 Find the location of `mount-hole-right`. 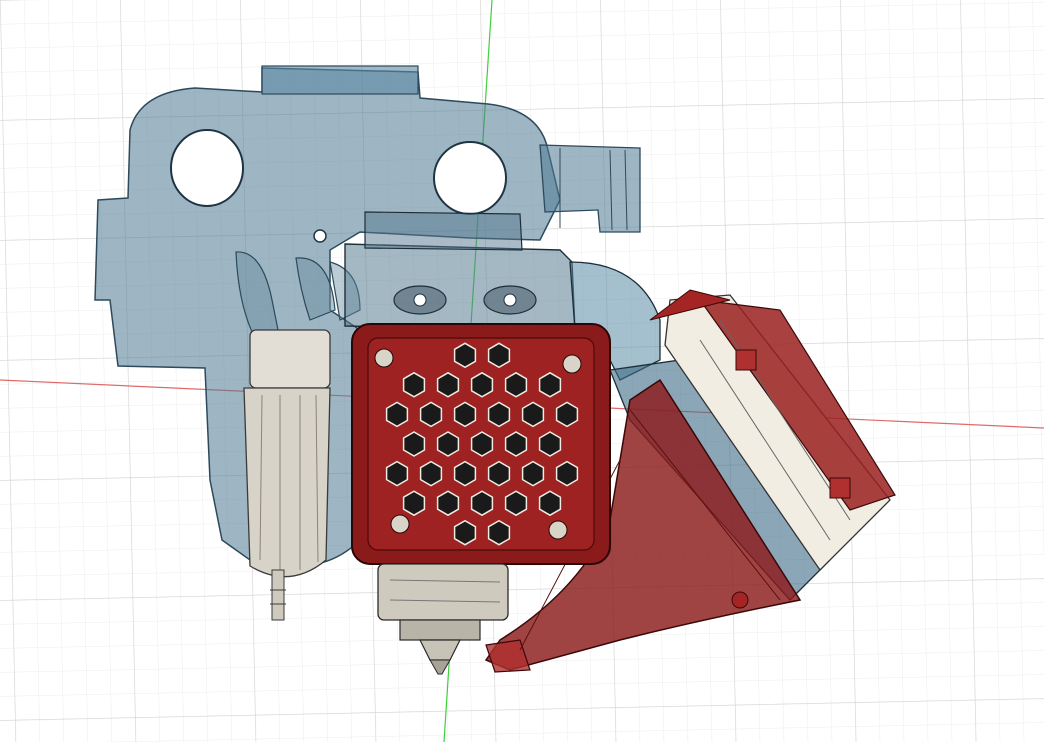

mount-hole-right is located at coordinates (470, 178).